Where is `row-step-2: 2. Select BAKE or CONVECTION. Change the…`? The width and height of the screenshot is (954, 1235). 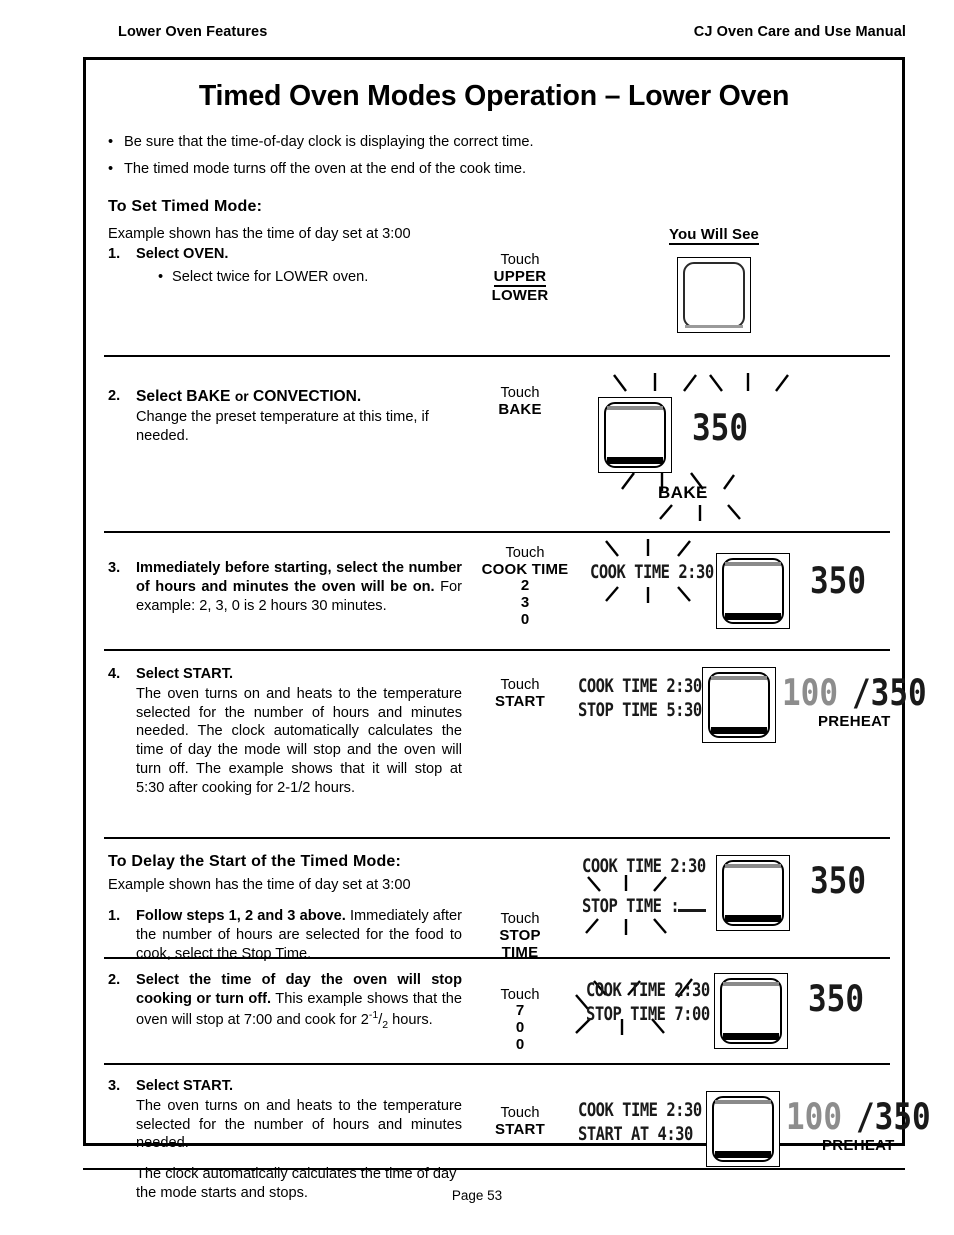
row-step-2: 2. Select BAKE or CONVECTION. Change the… is located at coordinates (494, 438).